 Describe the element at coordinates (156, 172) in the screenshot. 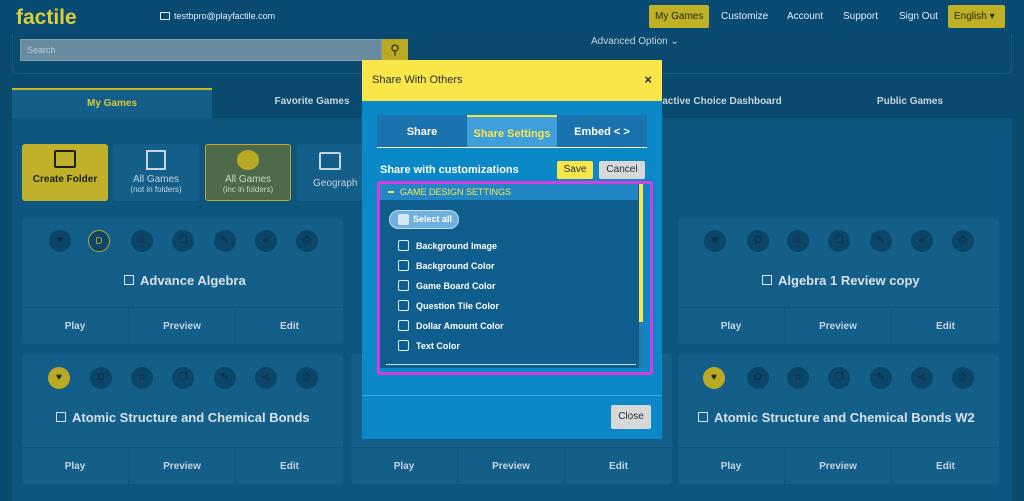

I see `all-games-not-in-folders: All Games (not in folders)` at that location.